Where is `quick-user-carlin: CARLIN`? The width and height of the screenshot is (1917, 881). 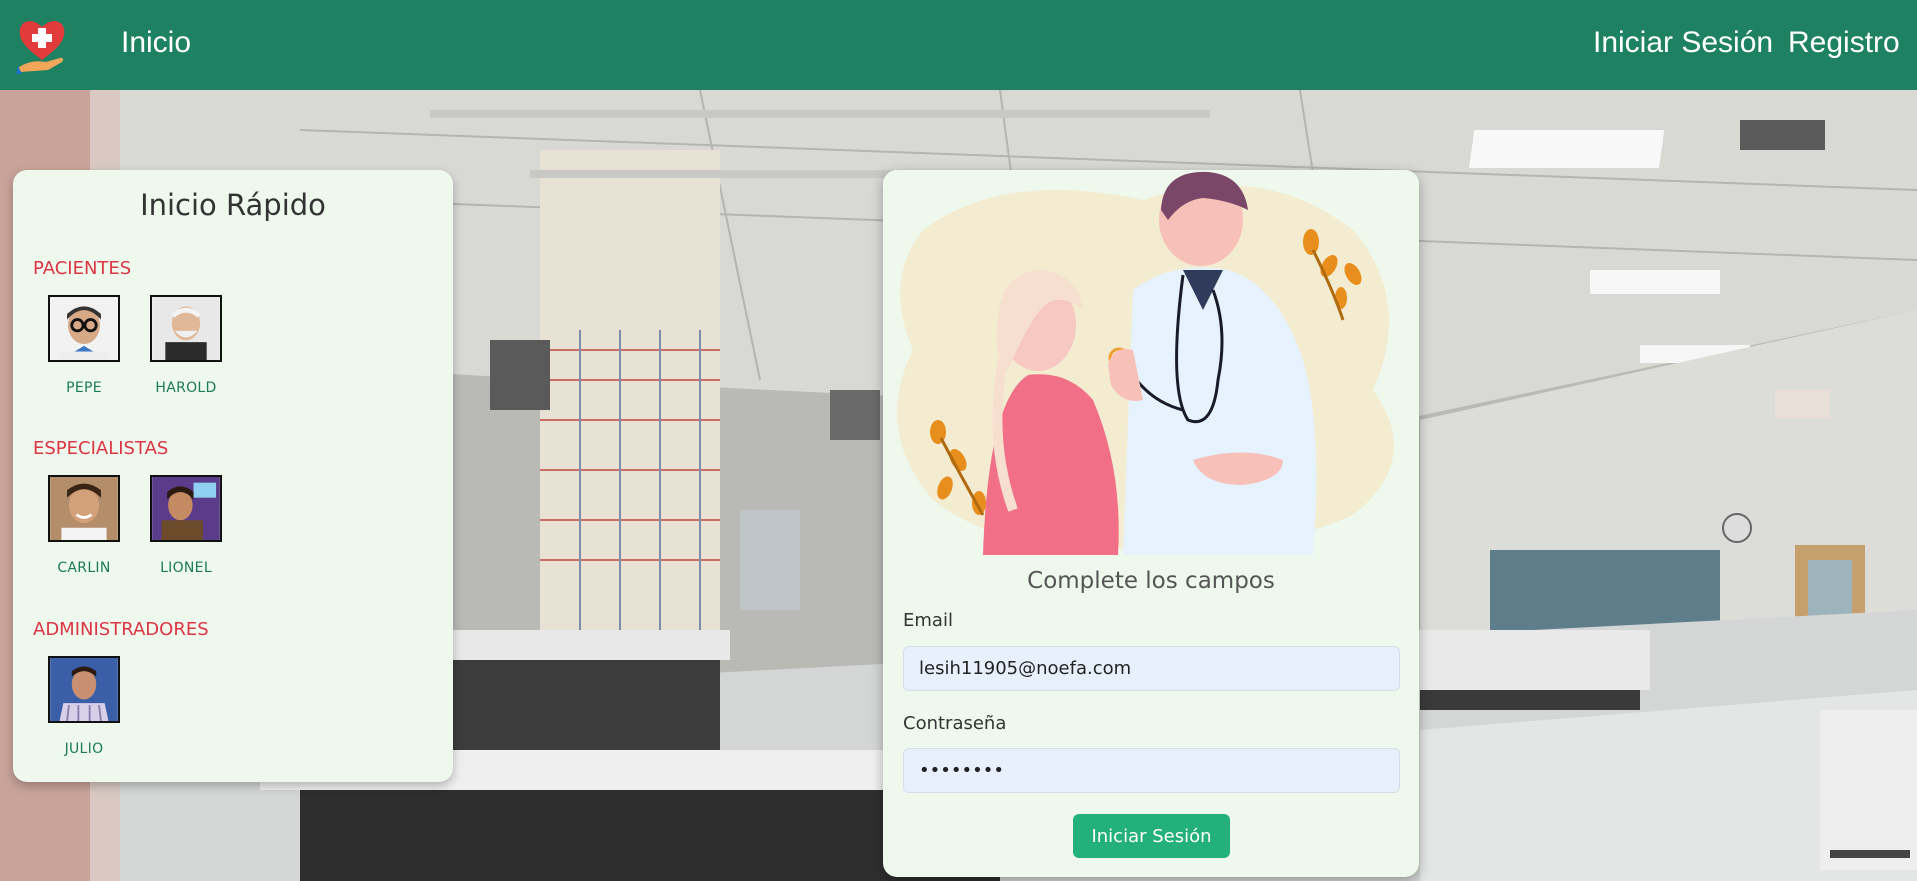
quick-user-carlin: CARLIN is located at coordinates (84, 525).